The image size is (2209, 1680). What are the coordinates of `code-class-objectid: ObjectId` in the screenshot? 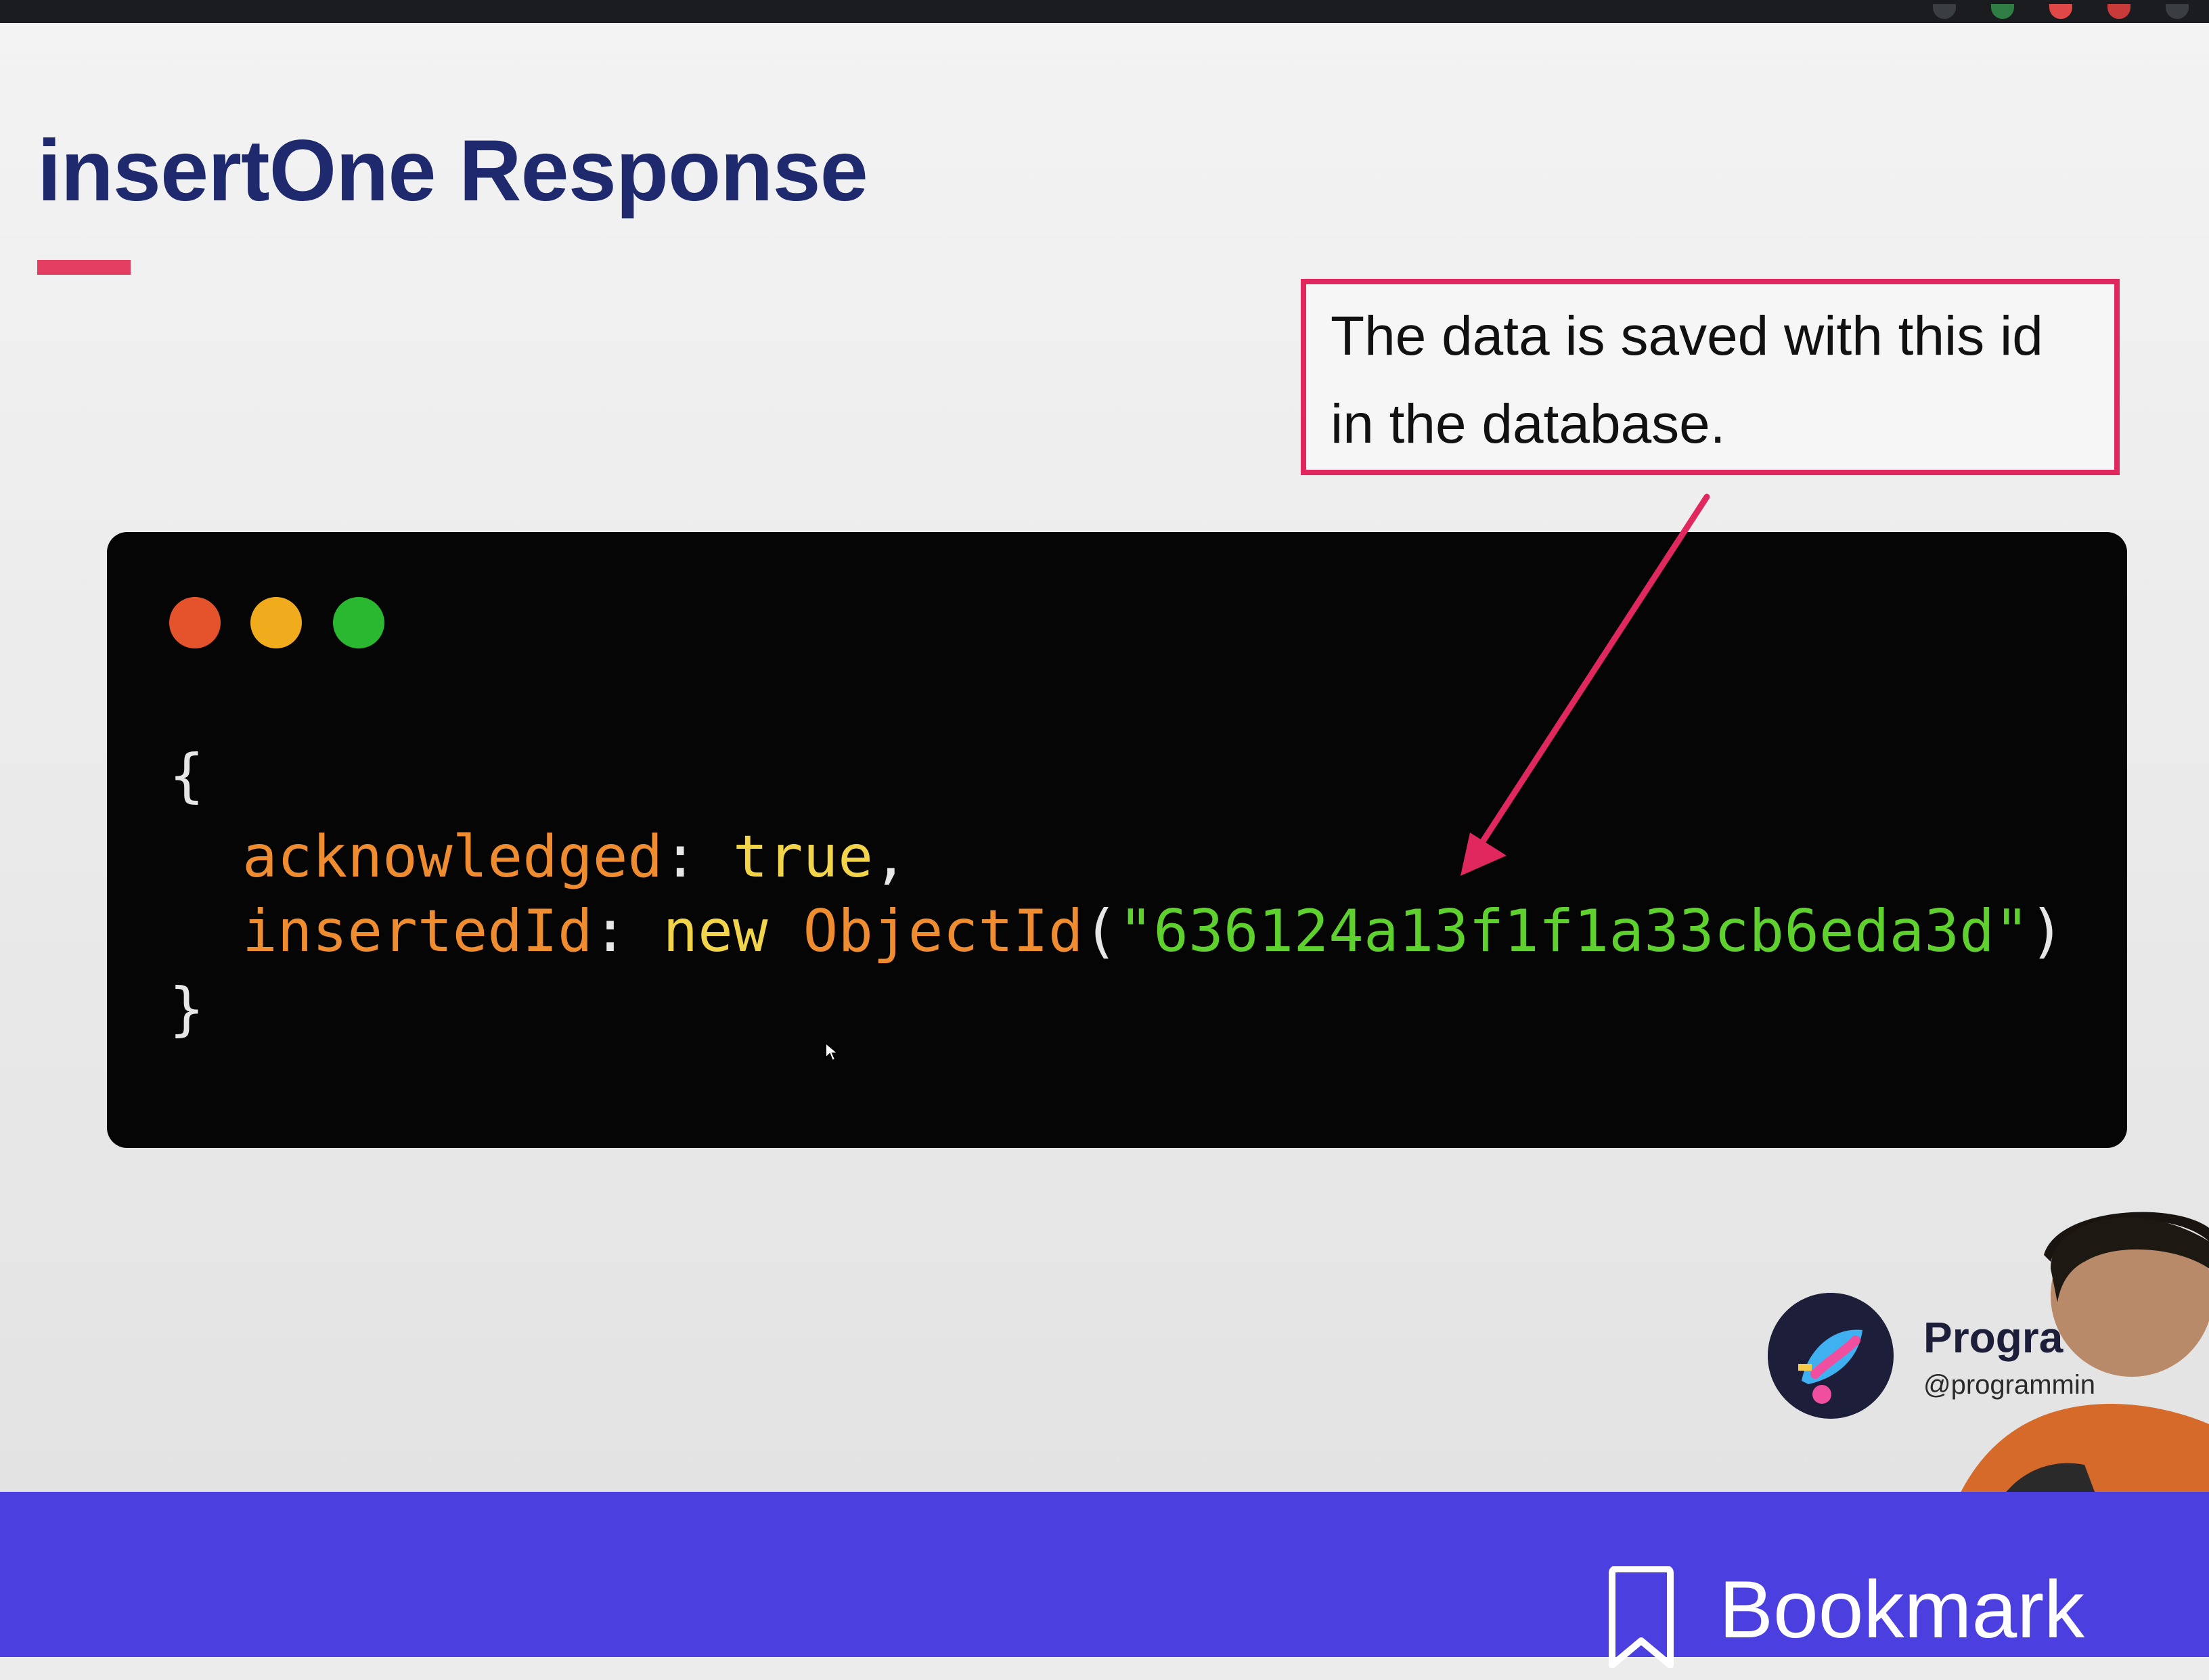 It's located at (943, 932).